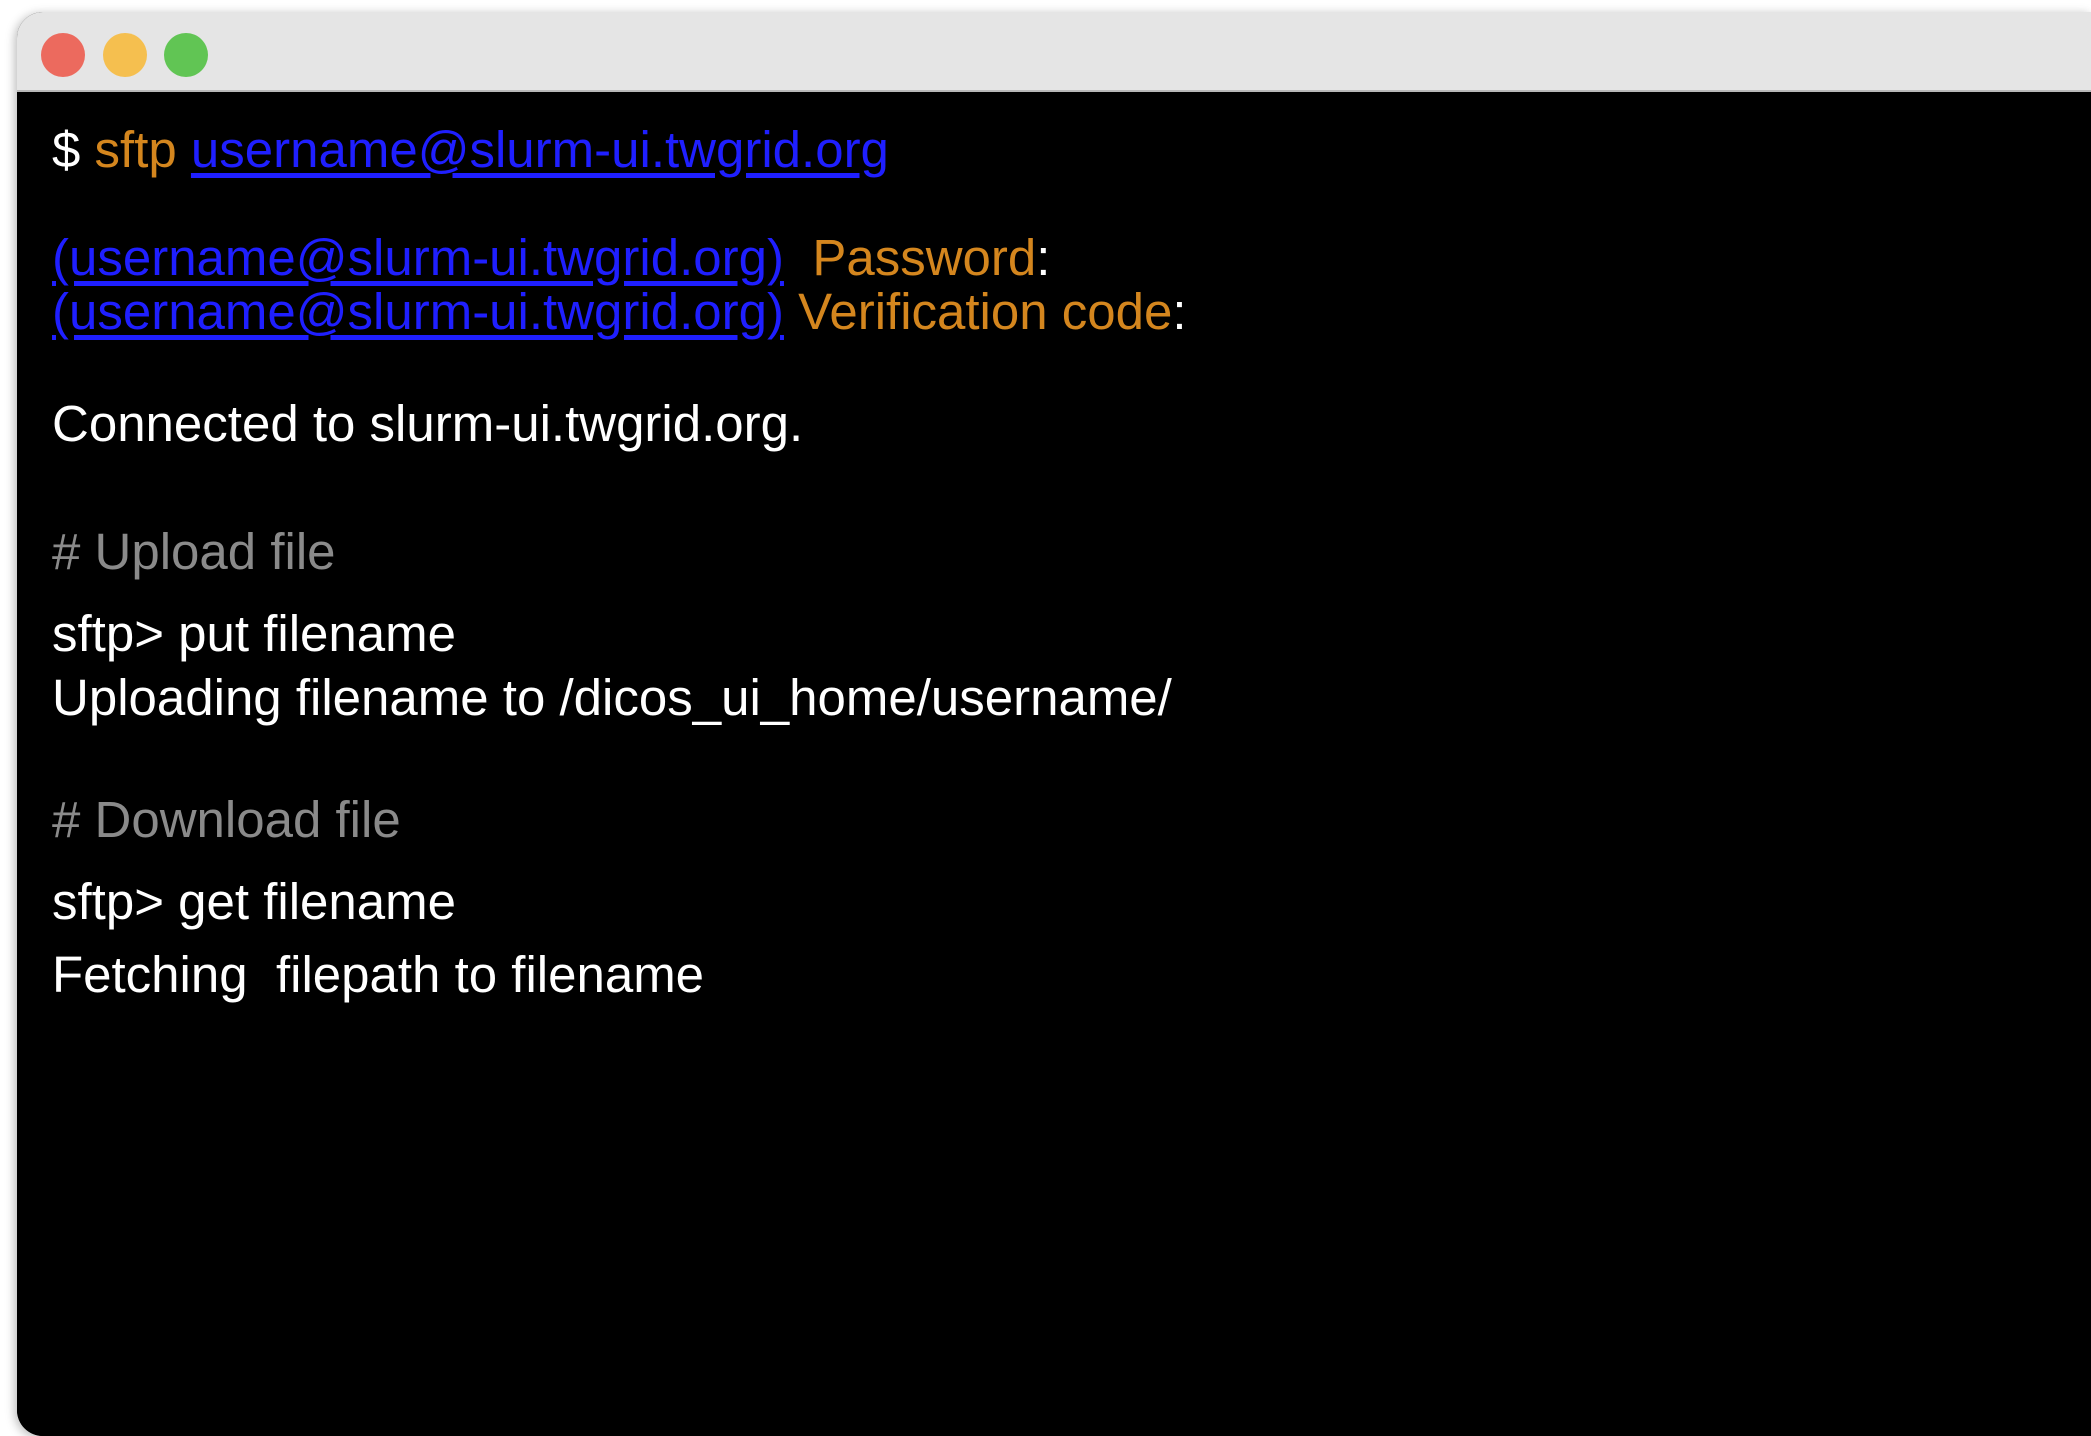  I want to click on verification-label: Verification code, so click(985, 311).